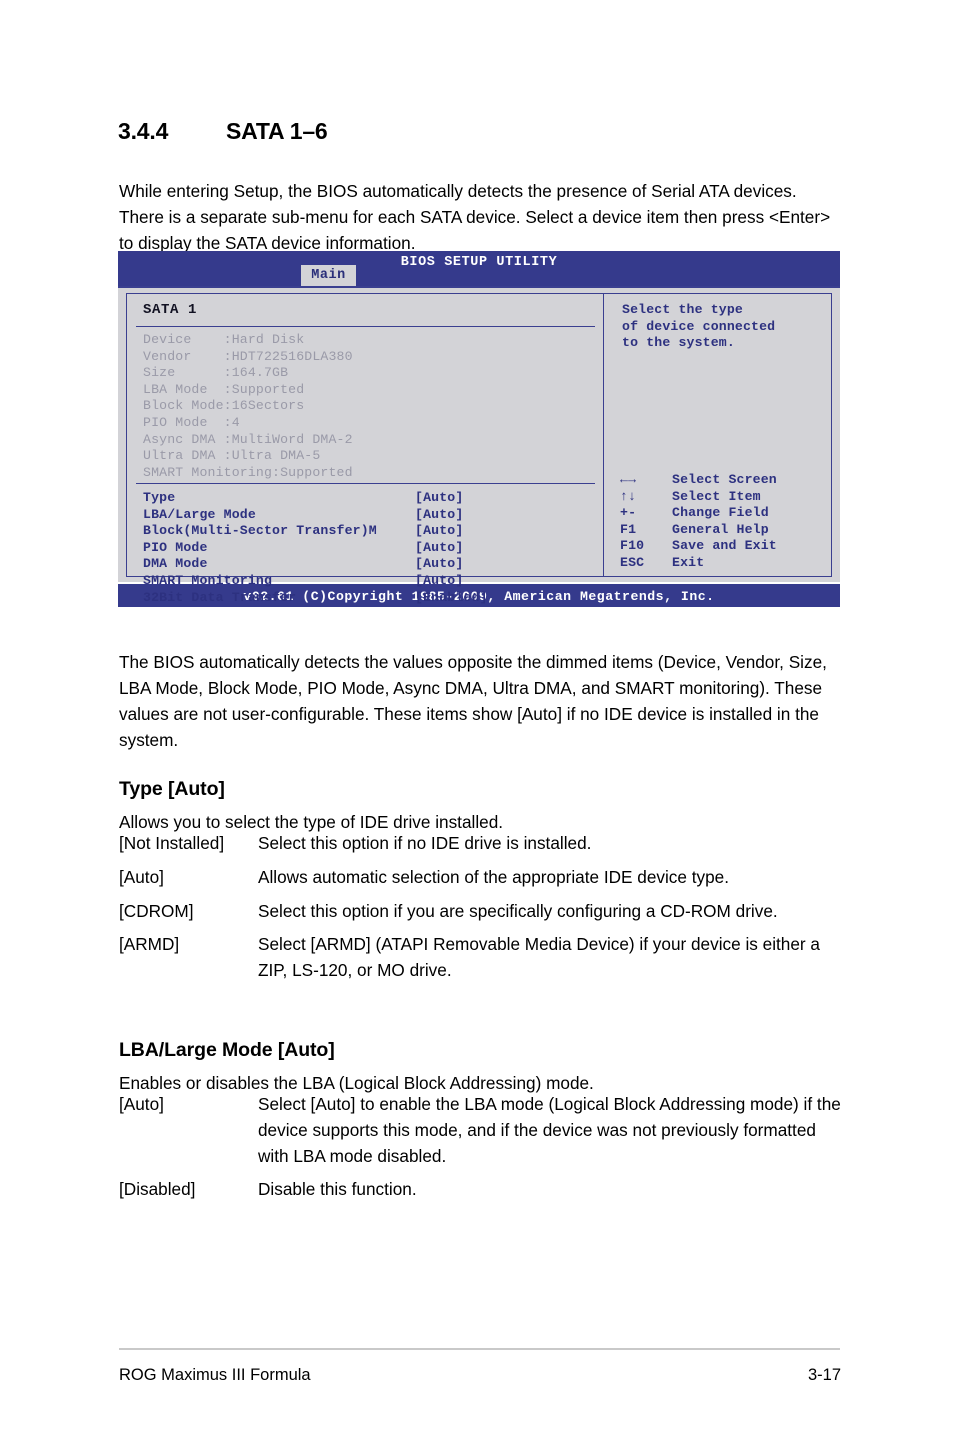 The height and width of the screenshot is (1438, 954). What do you see at coordinates (232, 456) in the screenshot?
I see `detected-info-row: Ultra DMA :Ultra DMA-5` at bounding box center [232, 456].